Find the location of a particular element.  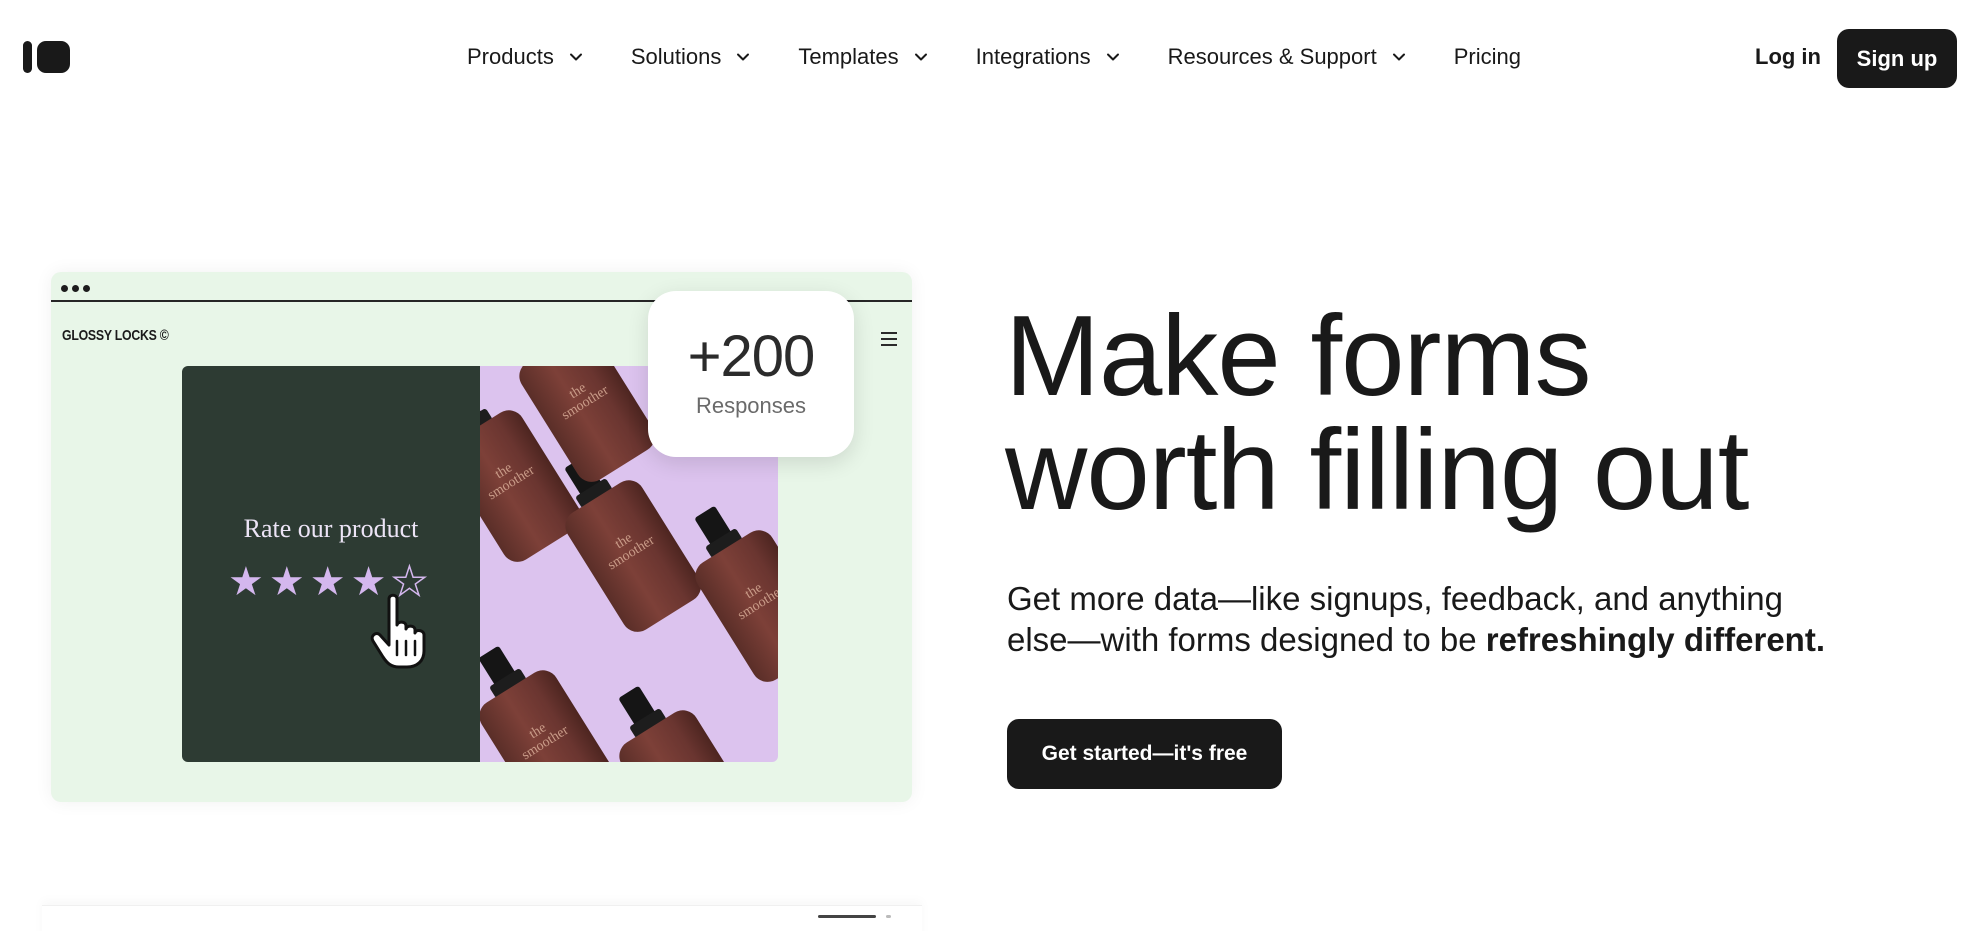

nav-item-products: Products is located at coordinates (526, 57).